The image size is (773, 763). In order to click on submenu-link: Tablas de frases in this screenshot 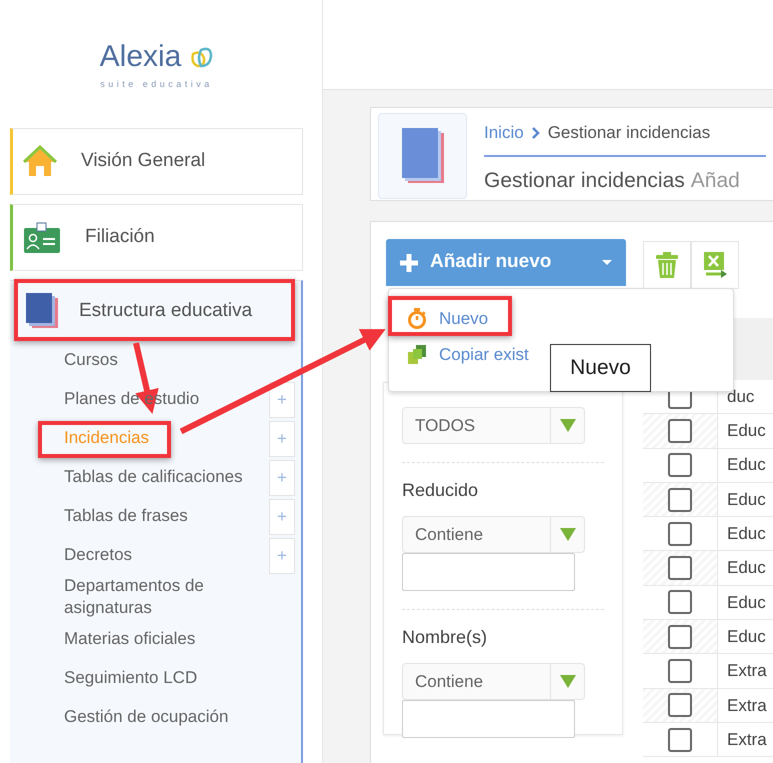, I will do `click(126, 516)`.